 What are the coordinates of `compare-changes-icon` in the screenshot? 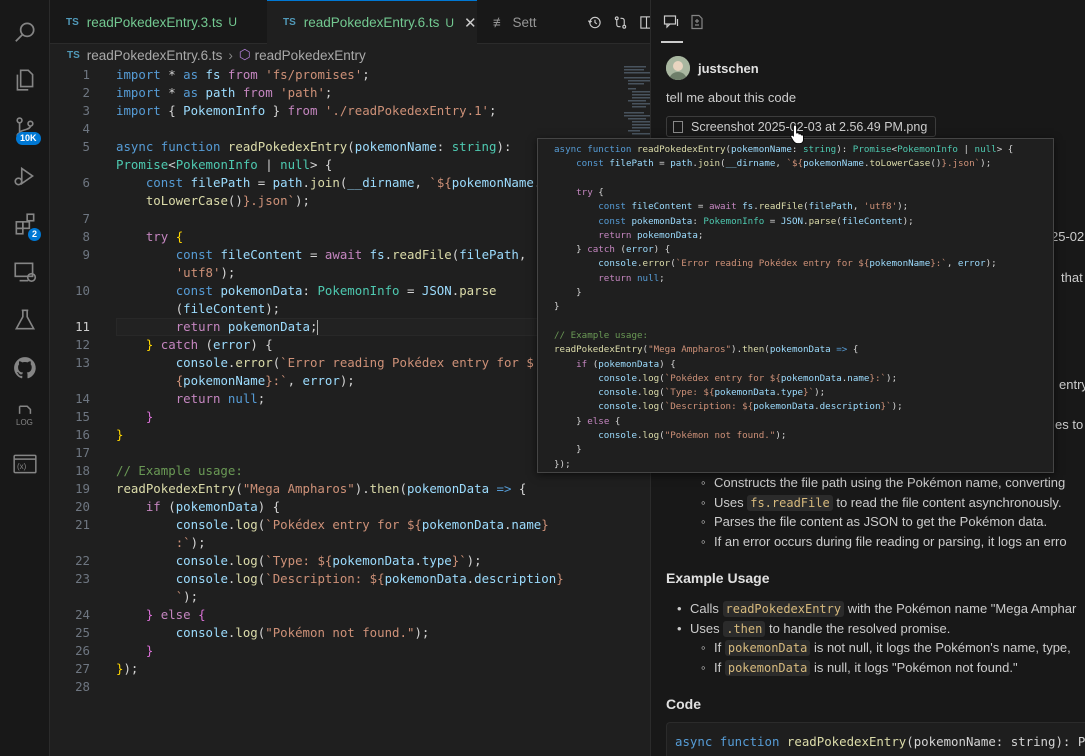 It's located at (620, 22).